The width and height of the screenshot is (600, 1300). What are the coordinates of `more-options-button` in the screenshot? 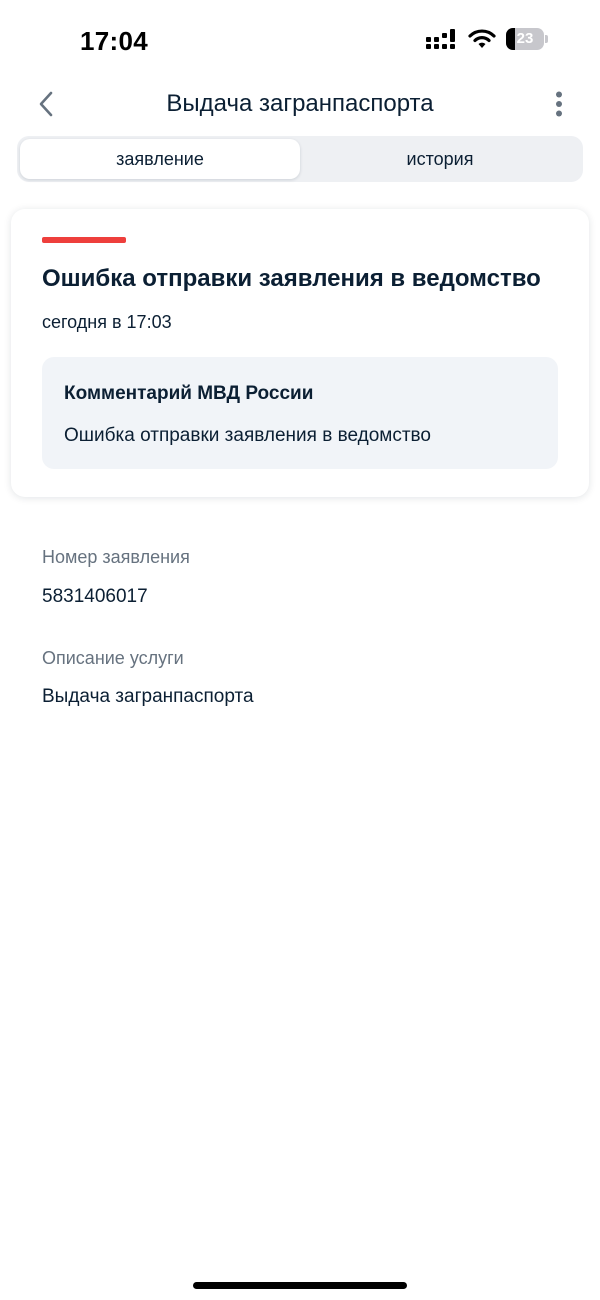 It's located at (559, 106).